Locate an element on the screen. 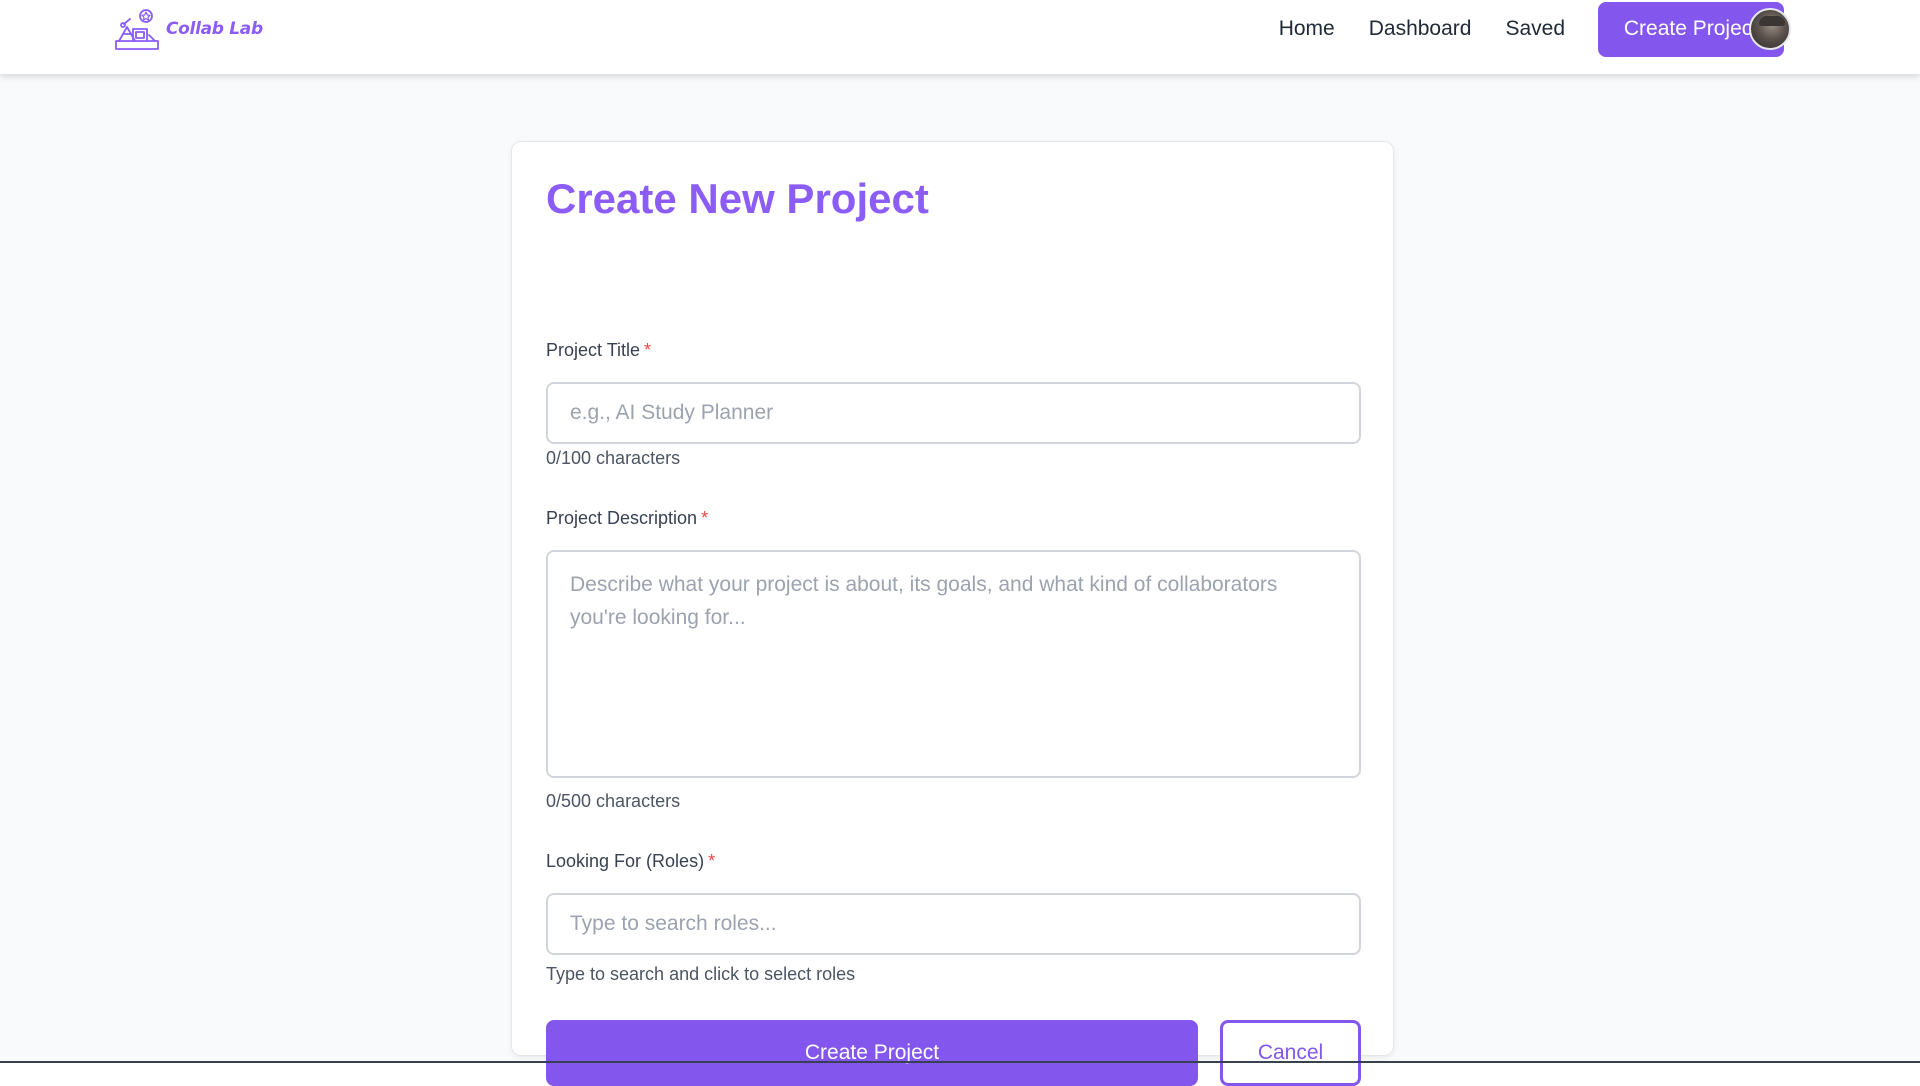  project-title-label-text: Project Title is located at coordinates (593, 350).